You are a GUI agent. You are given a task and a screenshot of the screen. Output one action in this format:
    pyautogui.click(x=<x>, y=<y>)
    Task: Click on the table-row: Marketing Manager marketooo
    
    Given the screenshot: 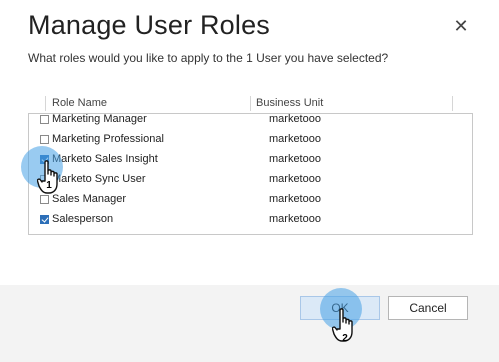 What is the action you would take?
    pyautogui.click(x=250, y=121)
    